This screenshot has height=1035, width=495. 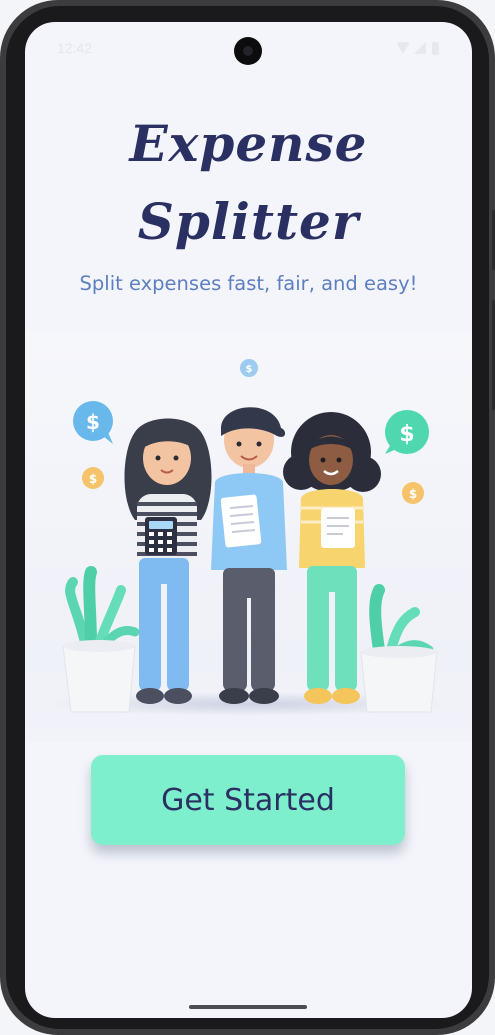 What do you see at coordinates (248, 221) in the screenshot?
I see `app-title-line-2: Splitter` at bounding box center [248, 221].